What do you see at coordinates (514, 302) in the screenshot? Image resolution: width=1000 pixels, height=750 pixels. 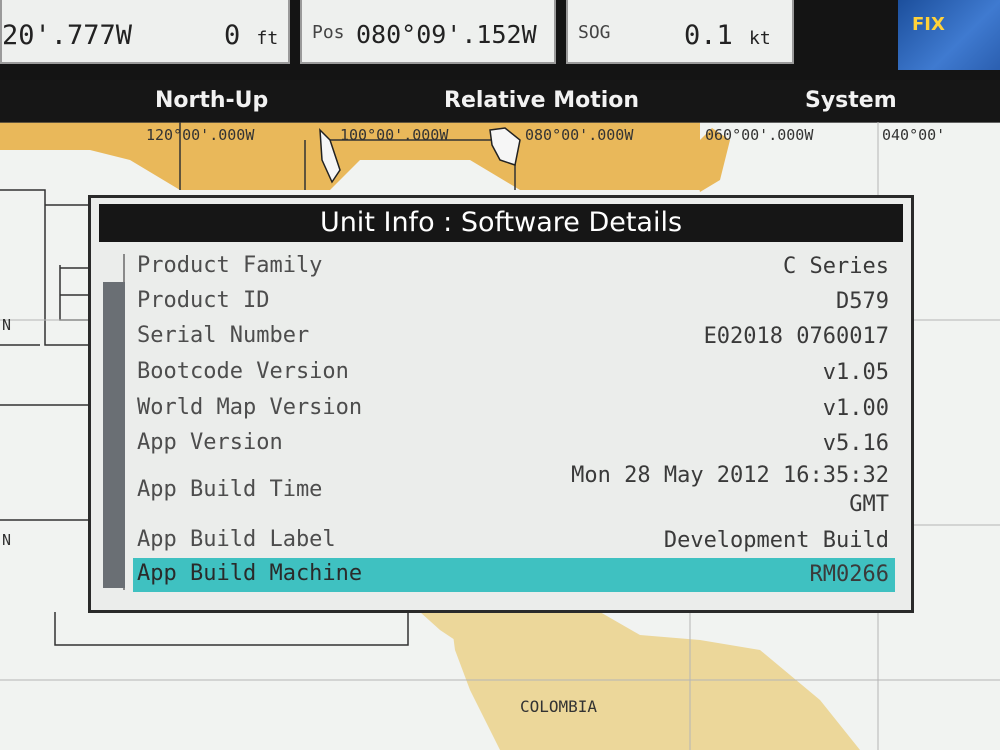 I see `info-row-product-id: Product ID D579` at bounding box center [514, 302].